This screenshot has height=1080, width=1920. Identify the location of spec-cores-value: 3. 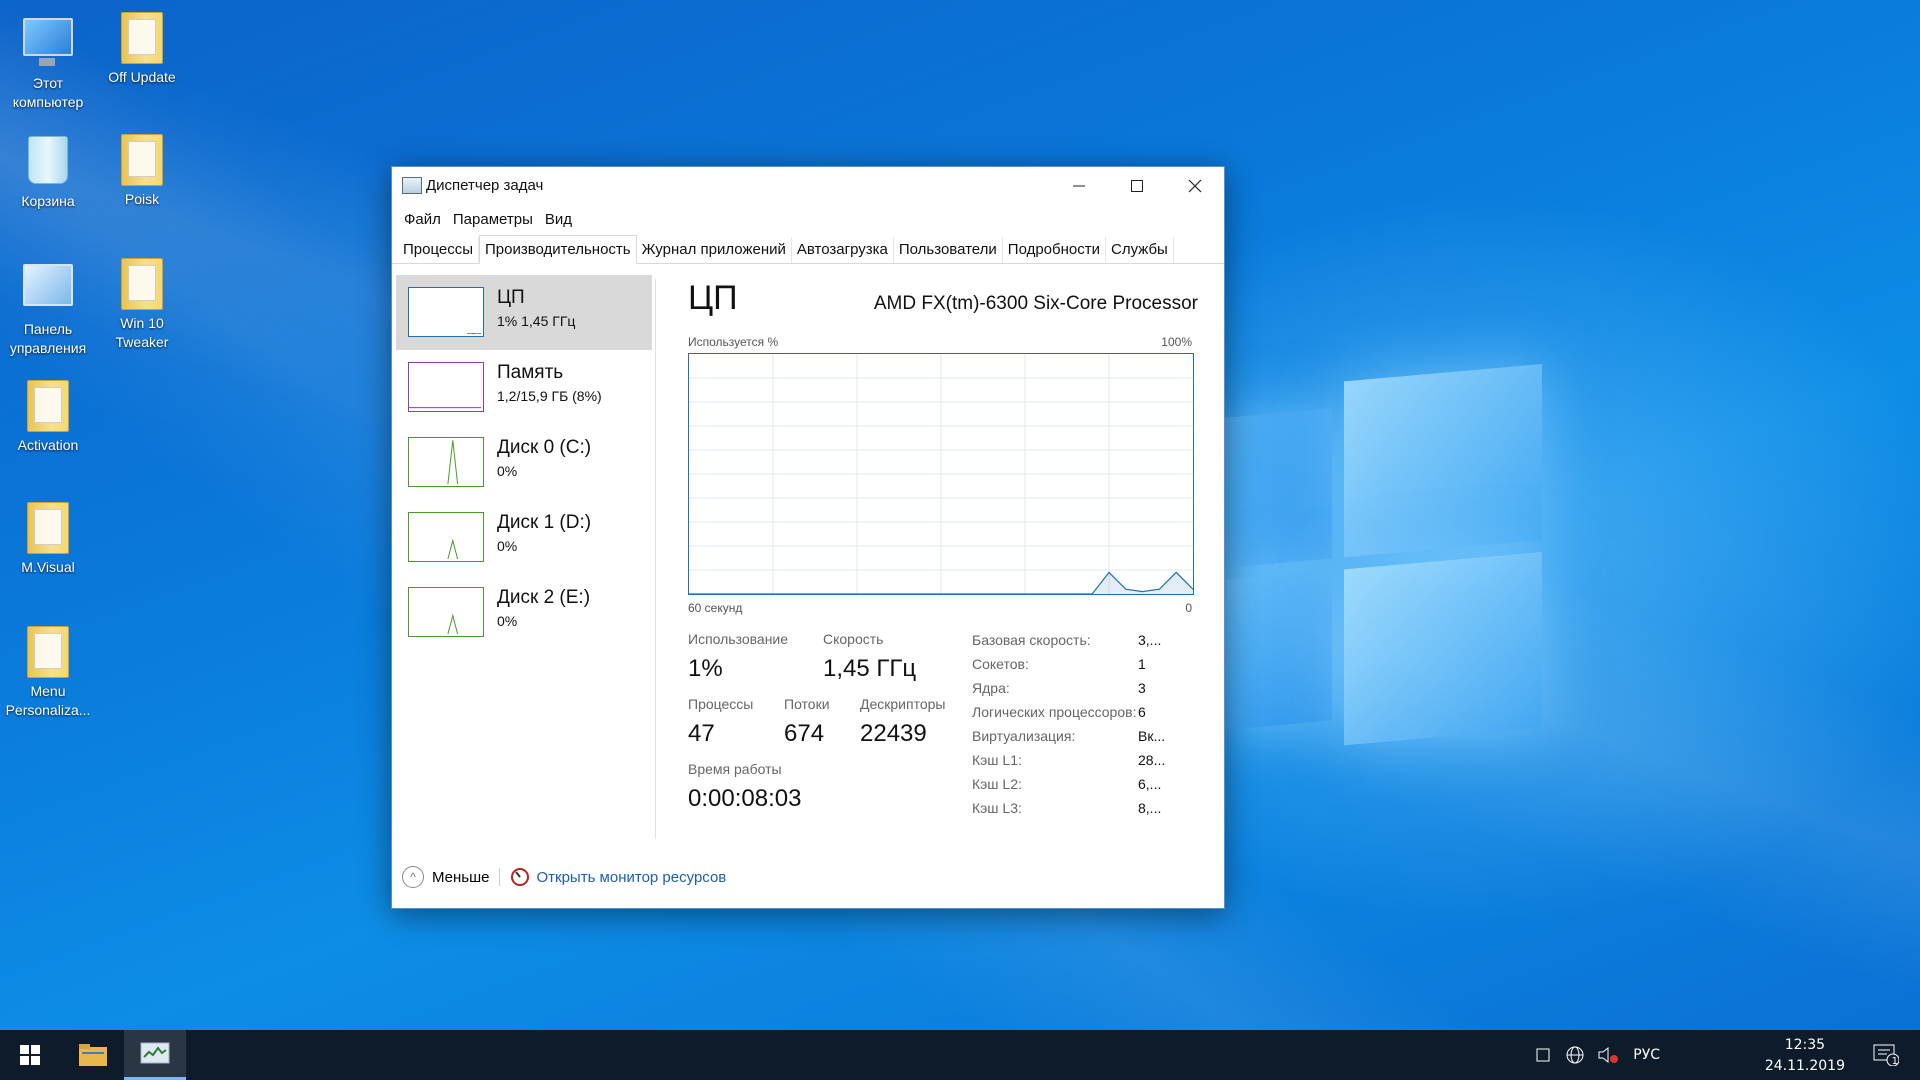
(1142, 688).